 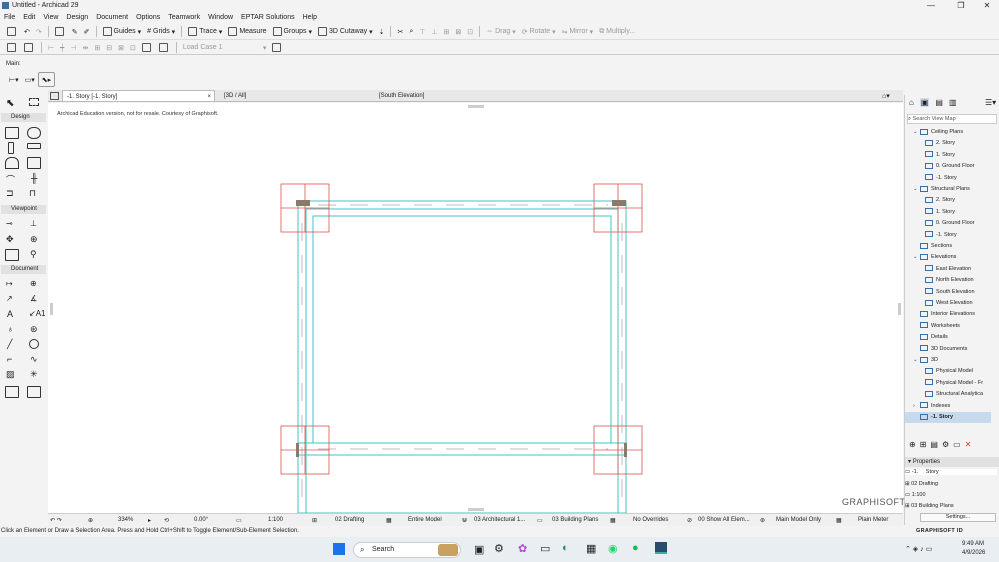 What do you see at coordinates (565, 548) in the screenshot?
I see `edge-icon: ◐` at bounding box center [565, 548].